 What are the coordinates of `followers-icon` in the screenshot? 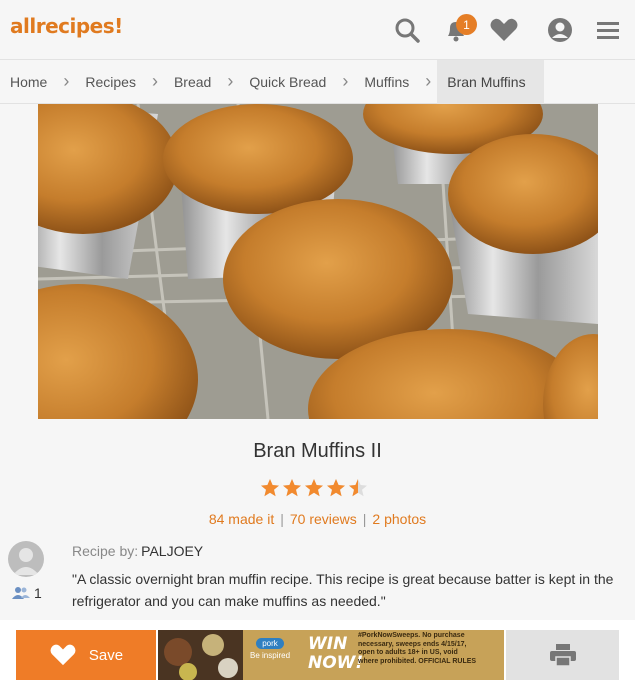 It's located at (21, 593).